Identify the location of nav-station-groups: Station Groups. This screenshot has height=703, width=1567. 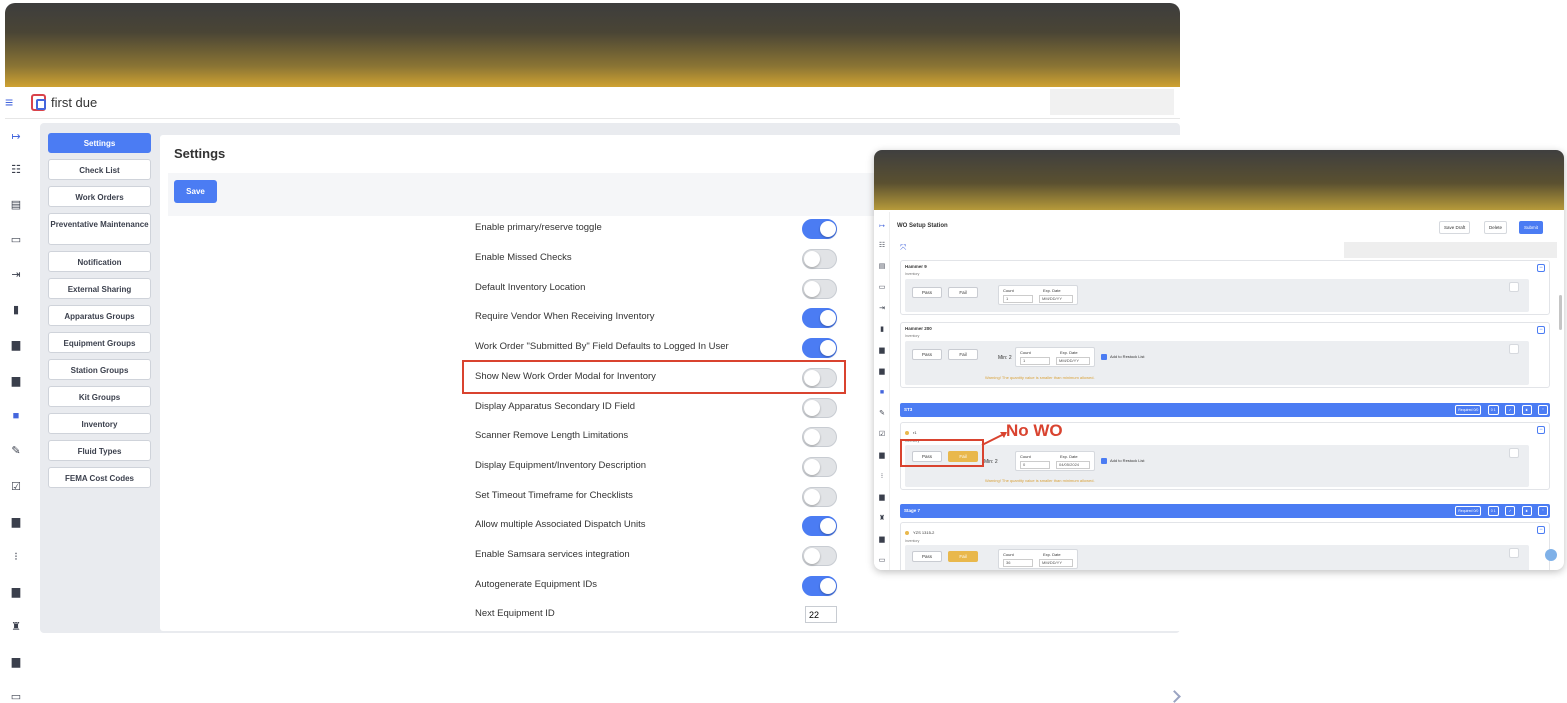
(99, 369).